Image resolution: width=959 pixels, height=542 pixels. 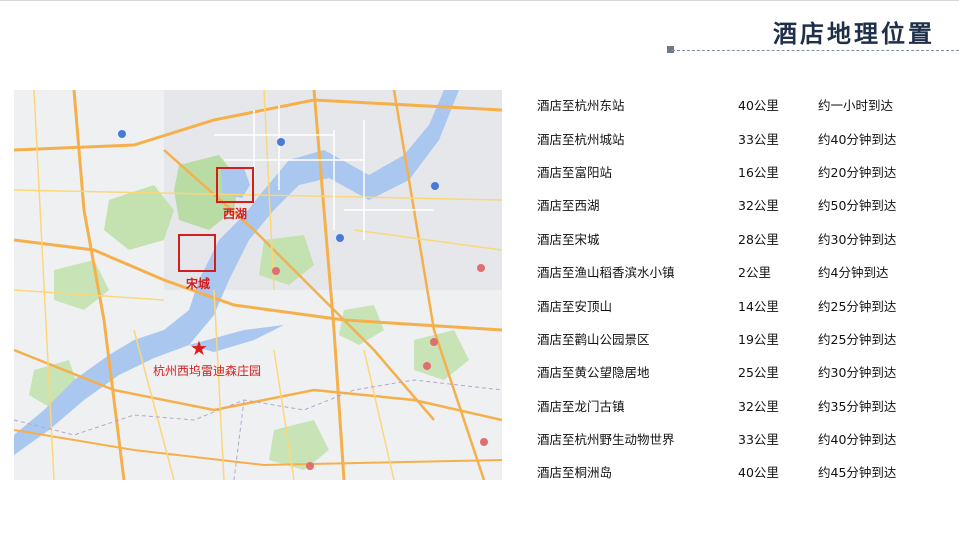 What do you see at coordinates (856, 106) in the screenshot?
I see `row-time: 约一小时到达` at bounding box center [856, 106].